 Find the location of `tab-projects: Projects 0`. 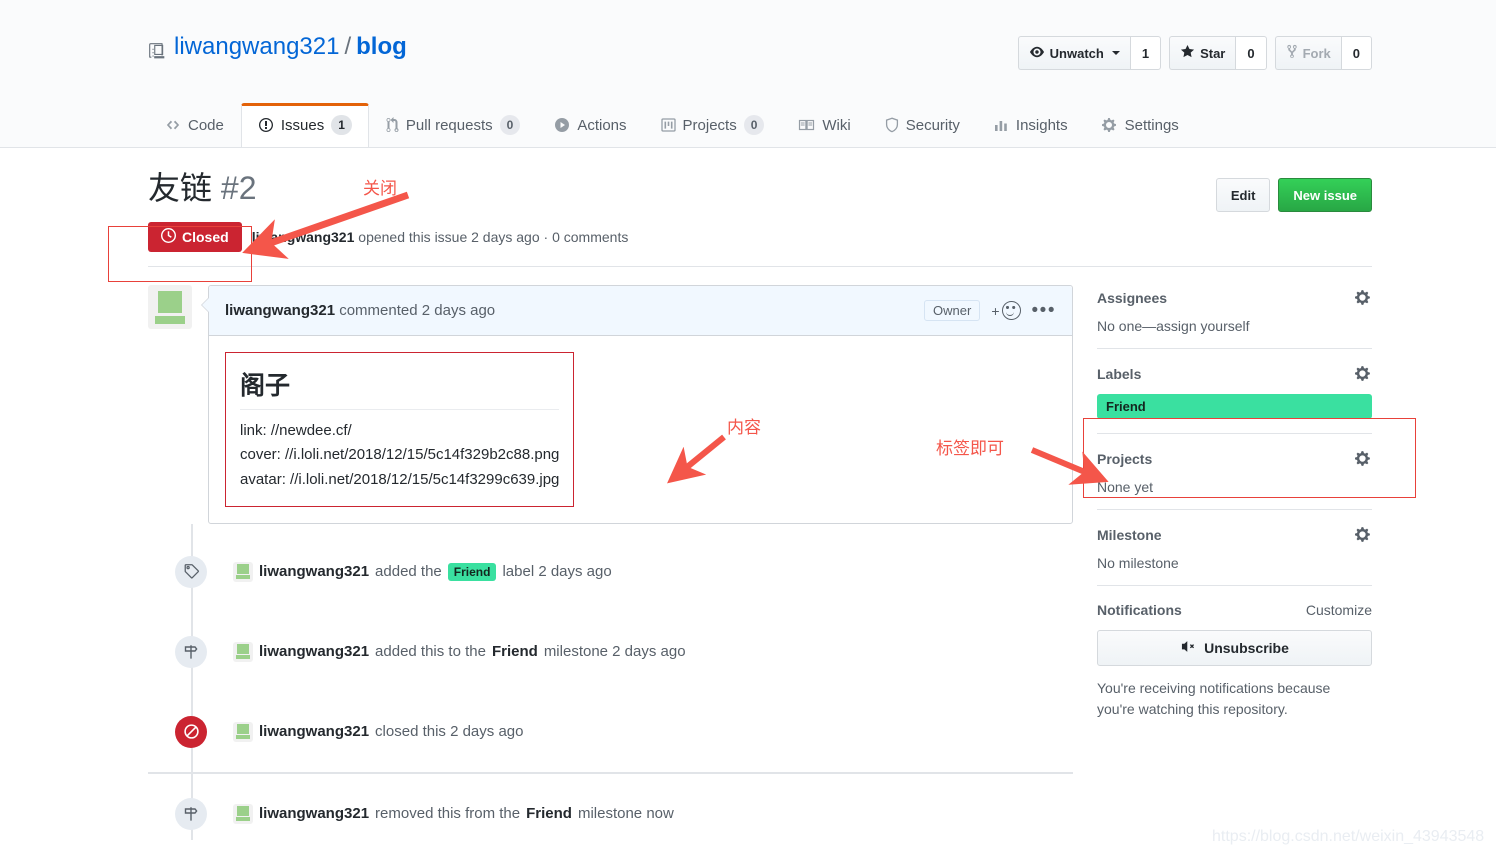

tab-projects: Projects 0 is located at coordinates (713, 125).